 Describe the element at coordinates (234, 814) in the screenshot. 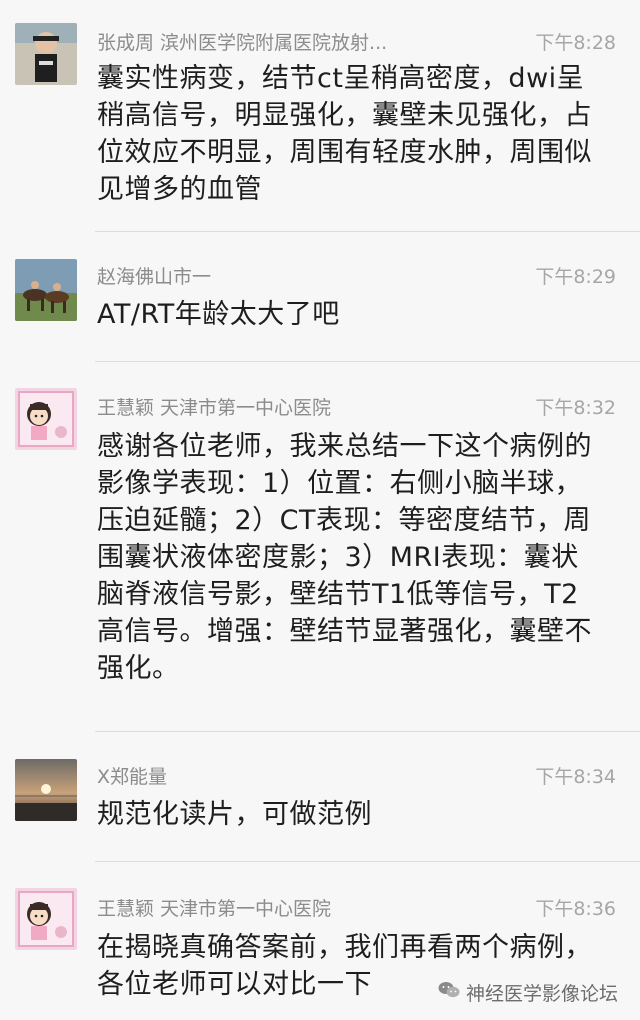

I see `message-text: 规范化读片，可做范例` at that location.